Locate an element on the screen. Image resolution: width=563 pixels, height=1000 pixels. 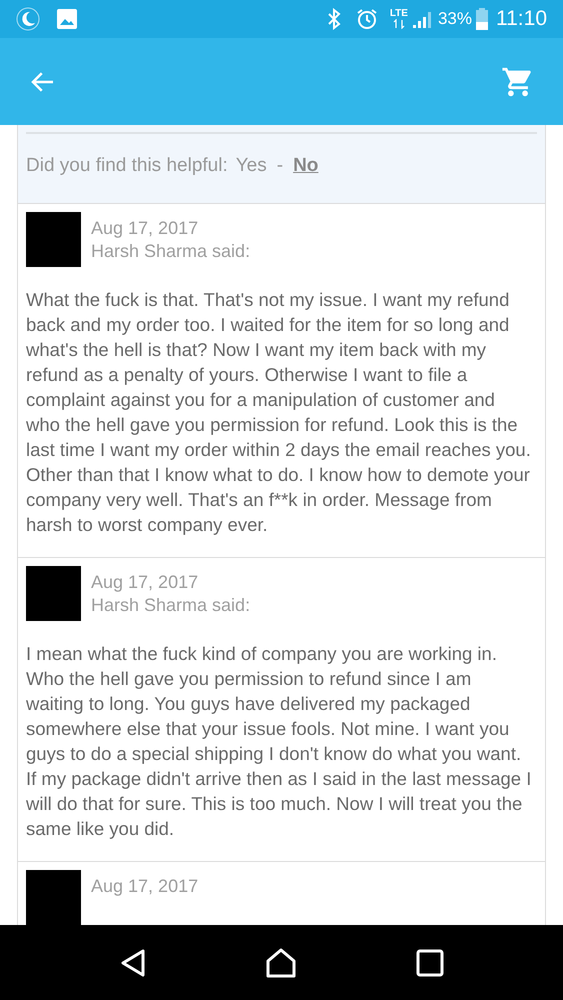
home-icon is located at coordinates (281, 962).